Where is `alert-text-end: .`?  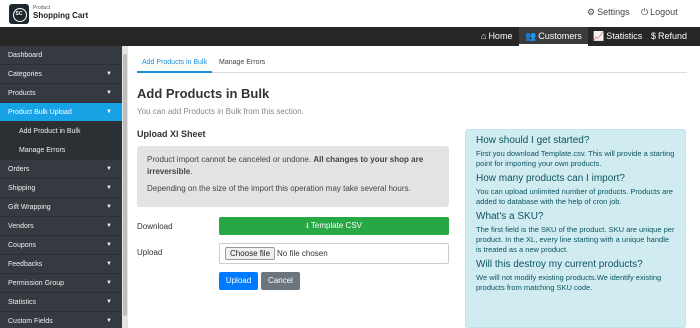 alert-text-end: . is located at coordinates (191, 171).